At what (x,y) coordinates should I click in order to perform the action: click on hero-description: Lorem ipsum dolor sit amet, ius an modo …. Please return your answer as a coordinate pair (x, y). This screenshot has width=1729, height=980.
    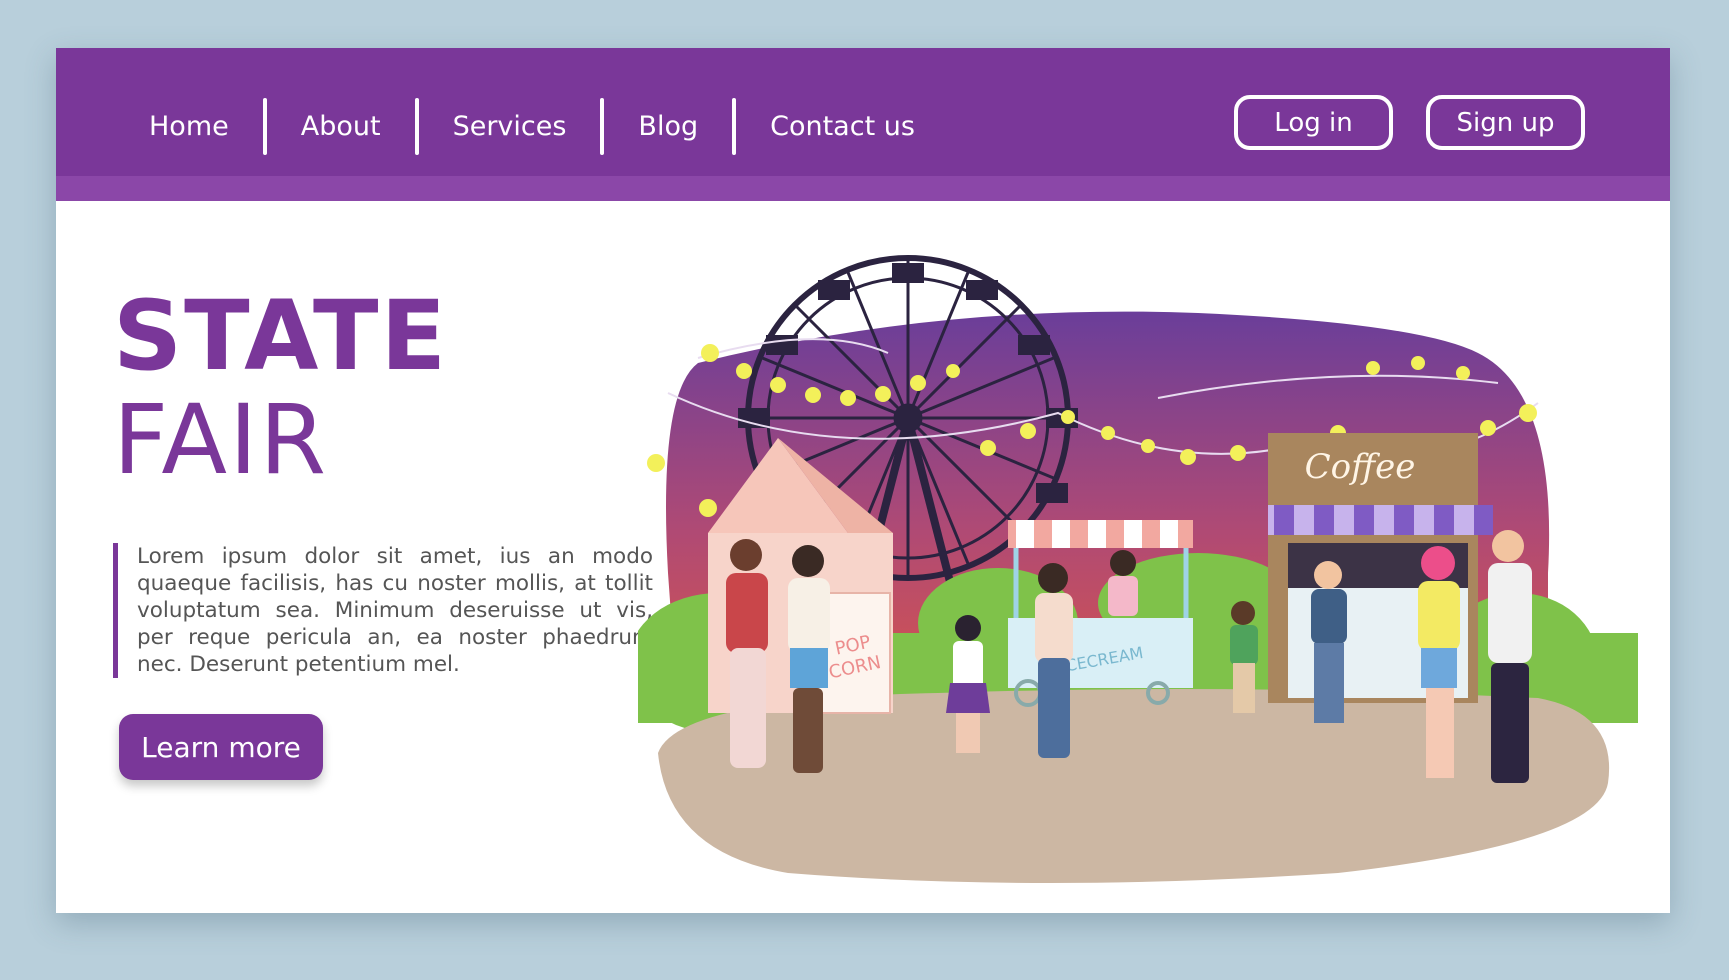
    Looking at the image, I should click on (395, 610).